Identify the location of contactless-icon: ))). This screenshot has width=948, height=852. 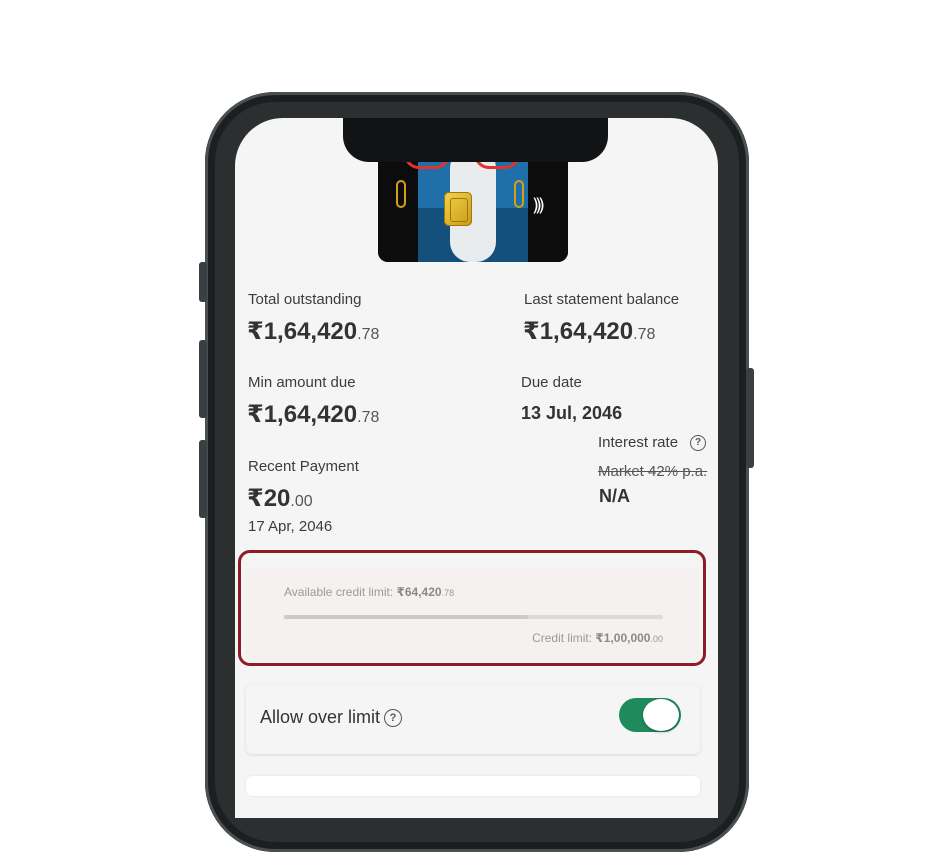
(538, 205).